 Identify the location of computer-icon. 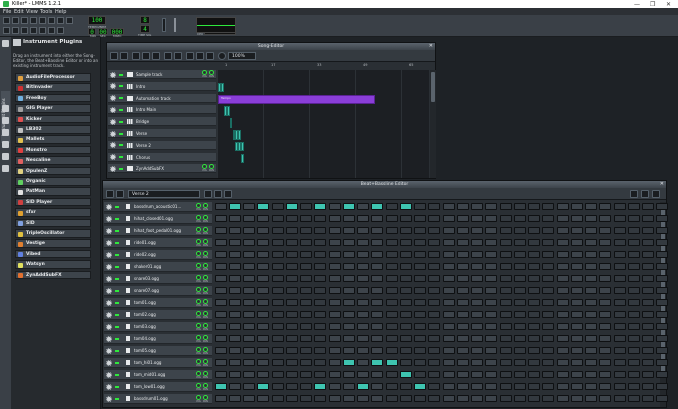
(5, 168).